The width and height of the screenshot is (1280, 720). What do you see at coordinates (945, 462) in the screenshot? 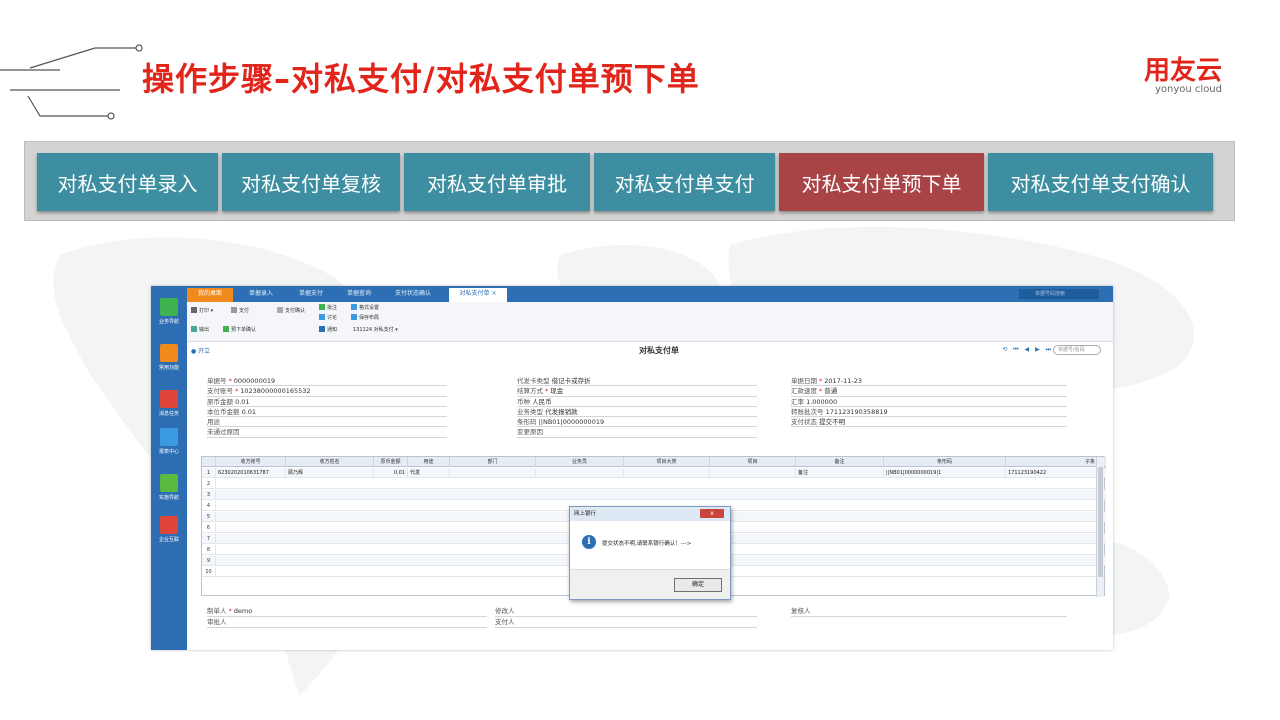
I see `grid-header-cell: 条形码` at bounding box center [945, 462].